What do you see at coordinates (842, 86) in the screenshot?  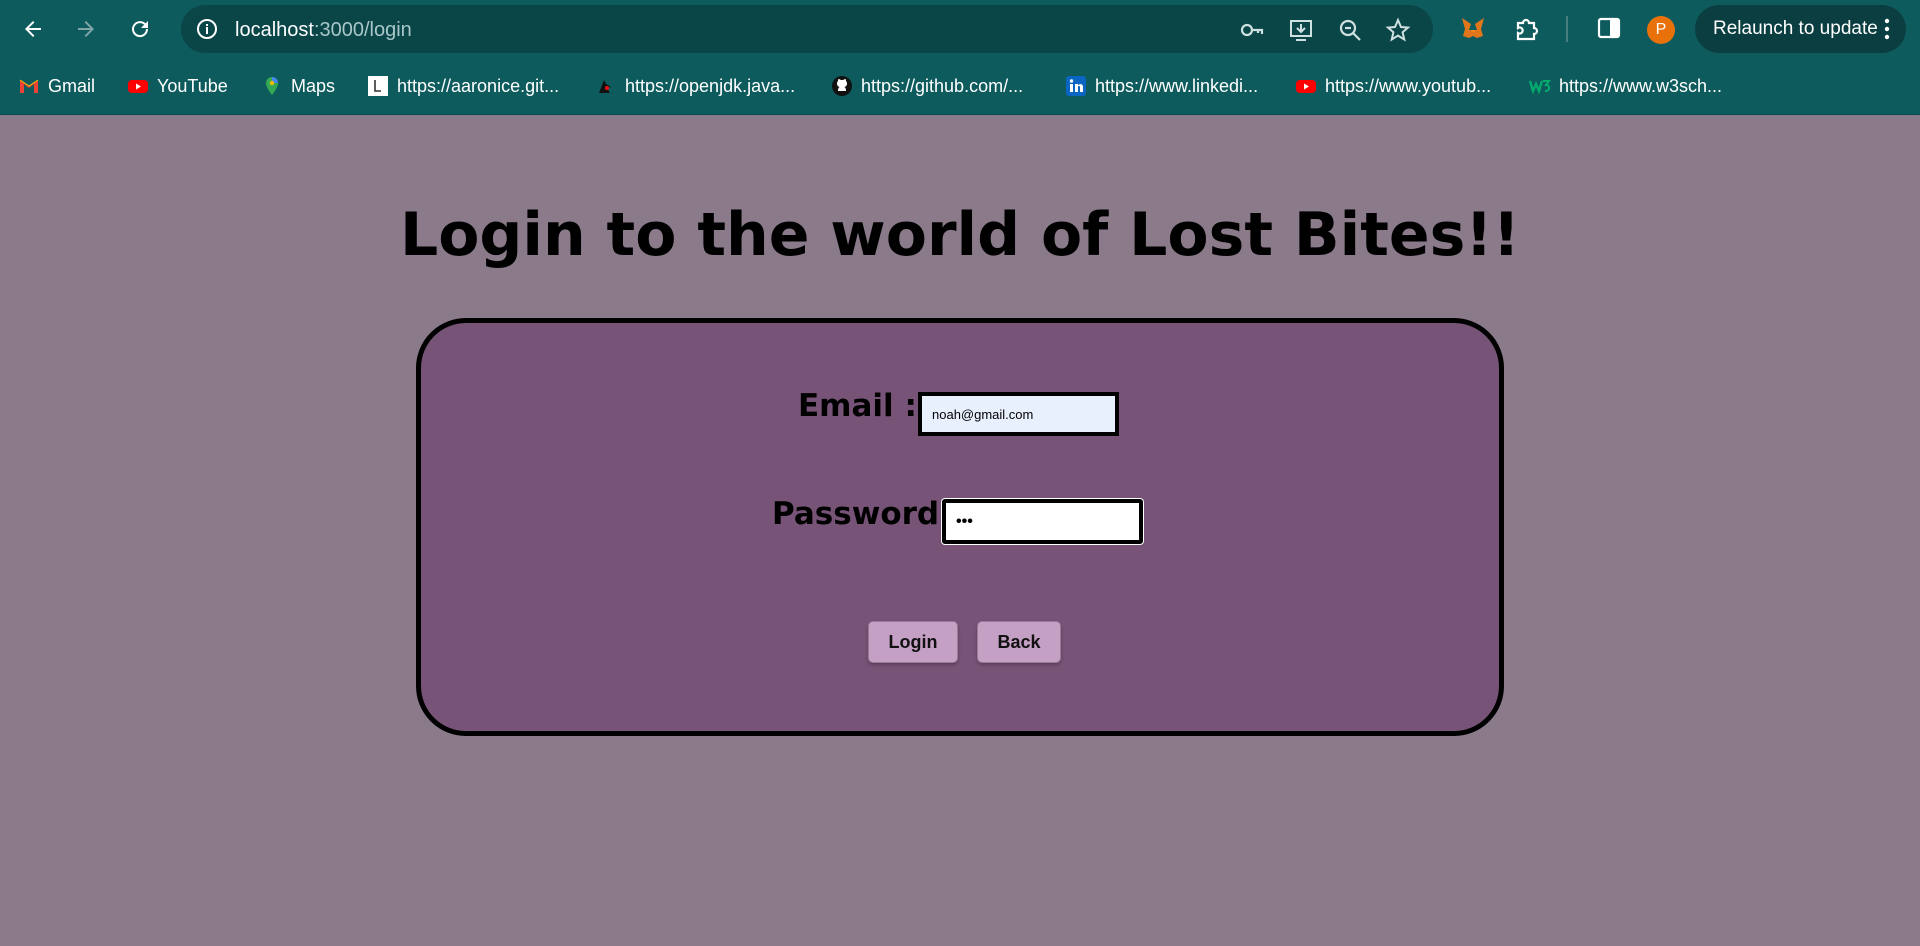 I see `github-icon` at bounding box center [842, 86].